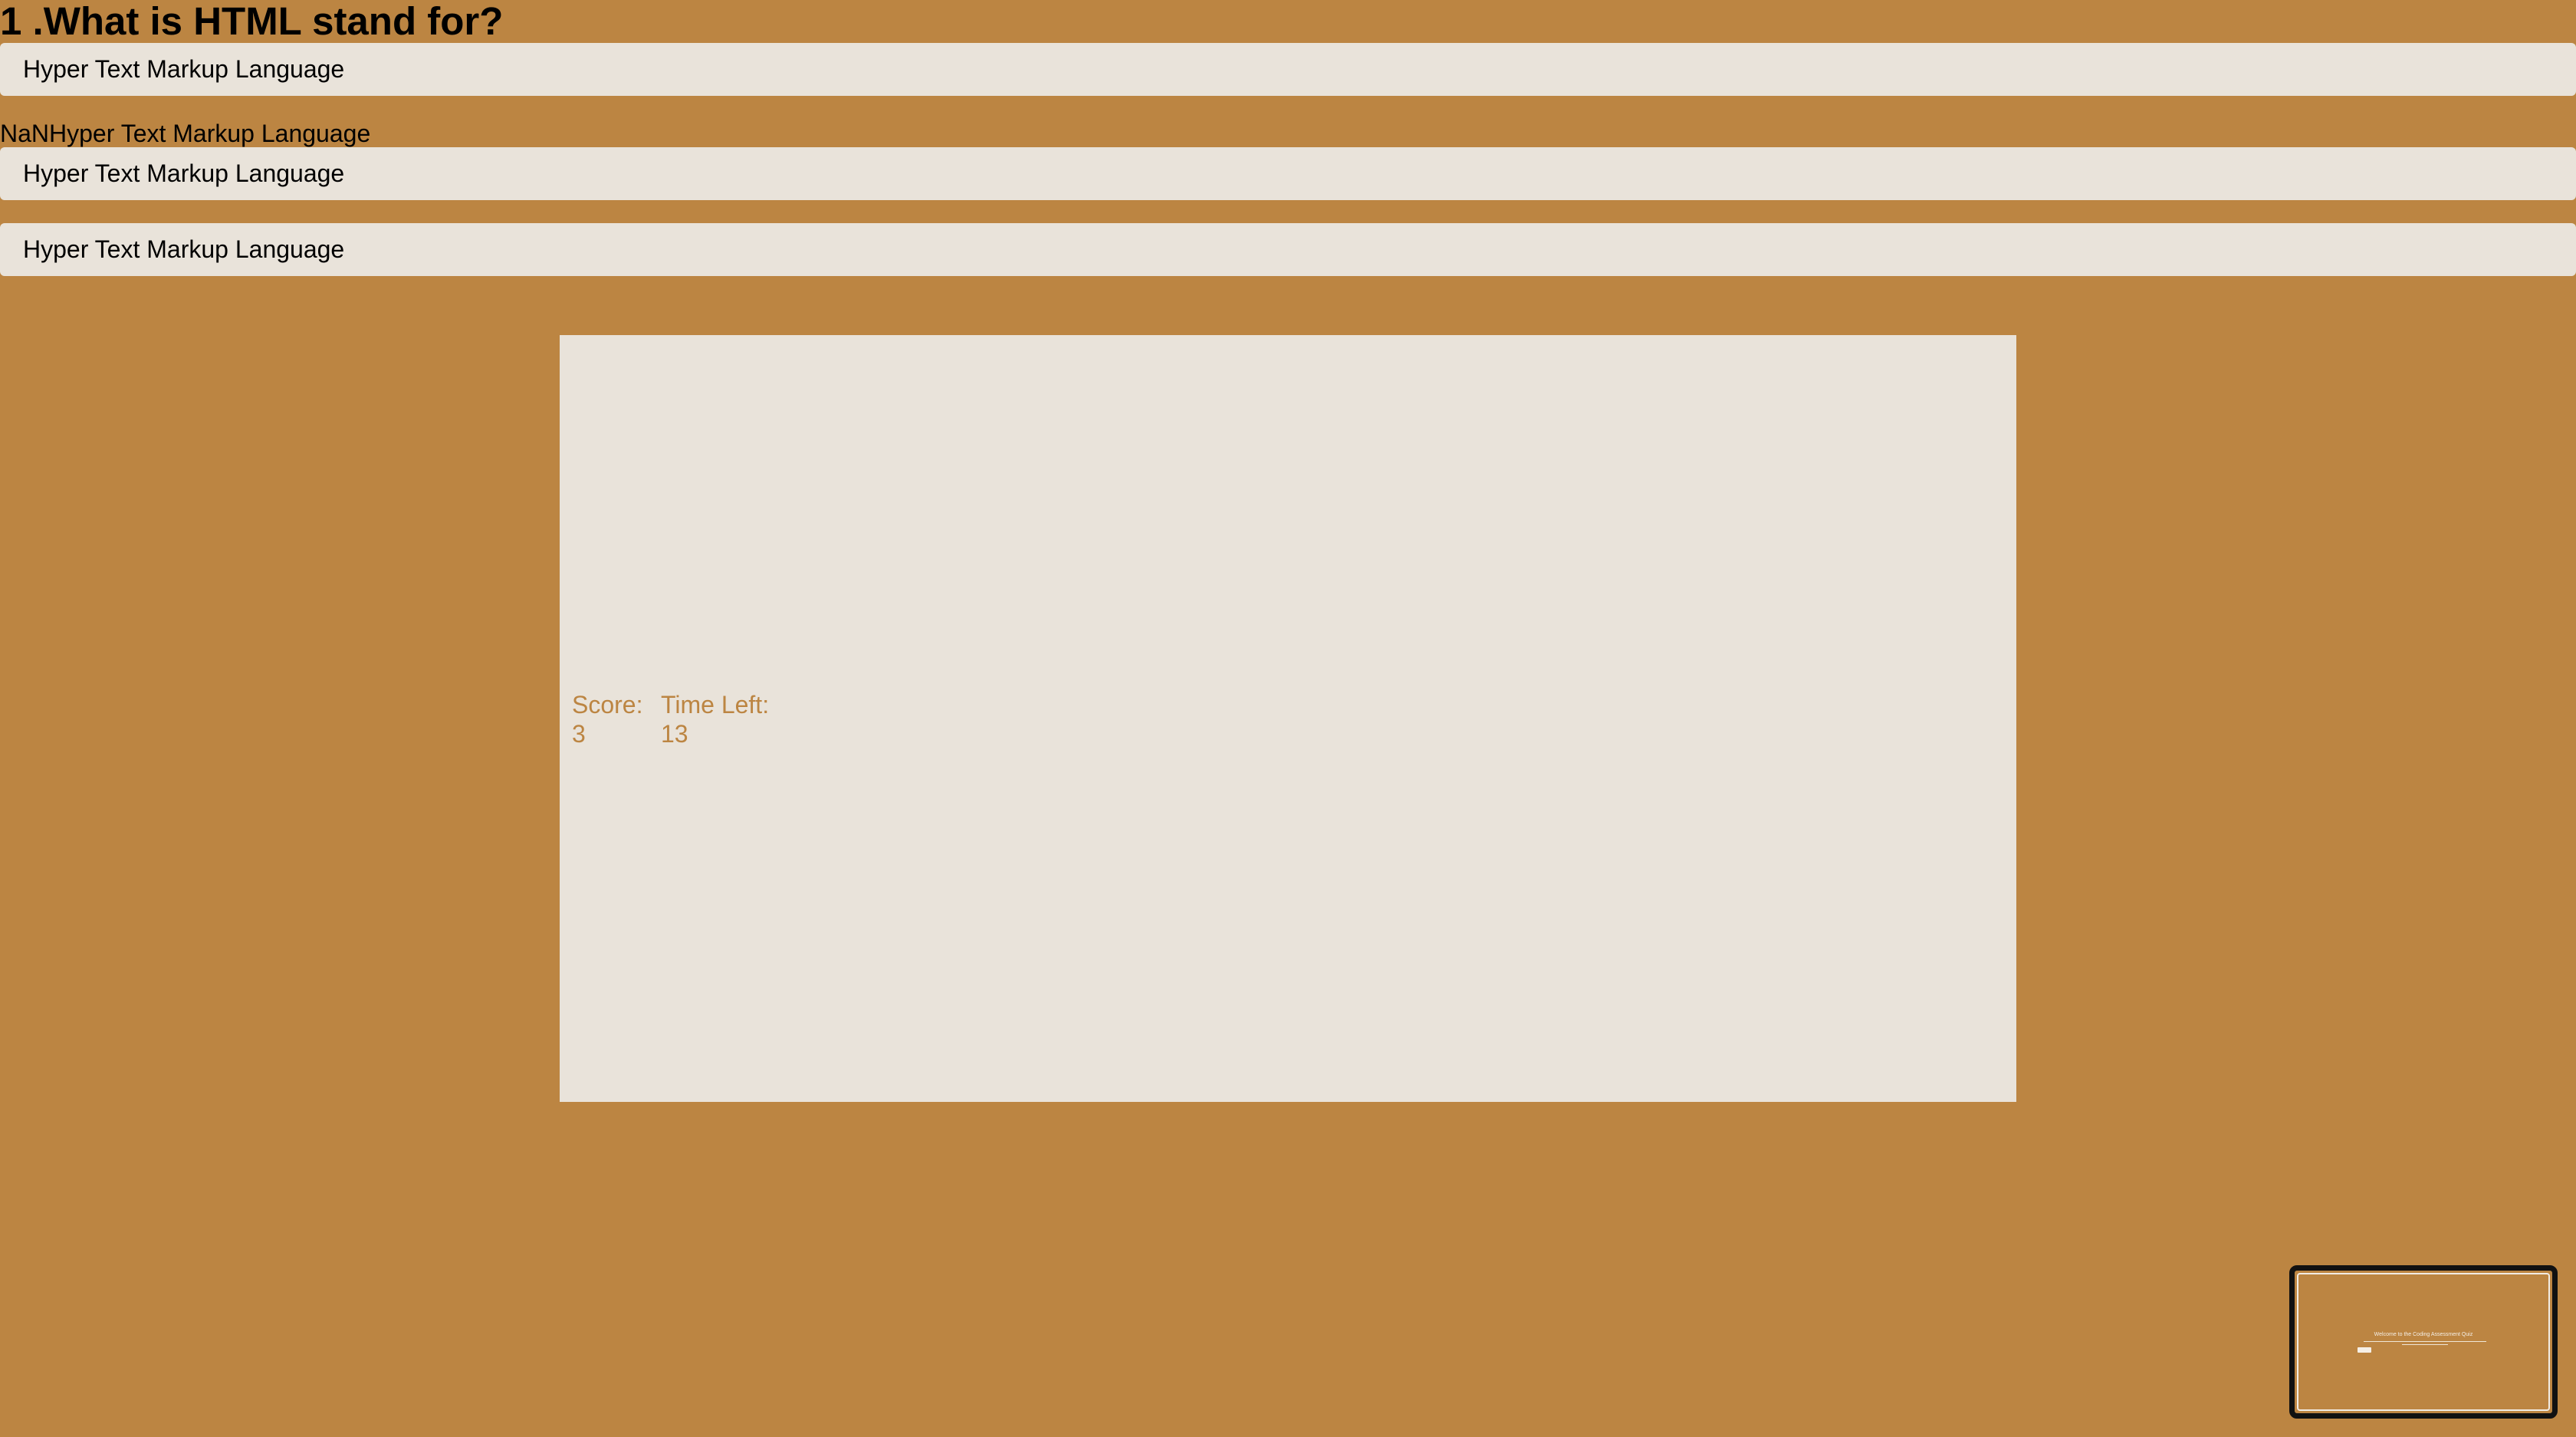  Describe the element at coordinates (608, 704) in the screenshot. I see `score-label: Score:` at that location.